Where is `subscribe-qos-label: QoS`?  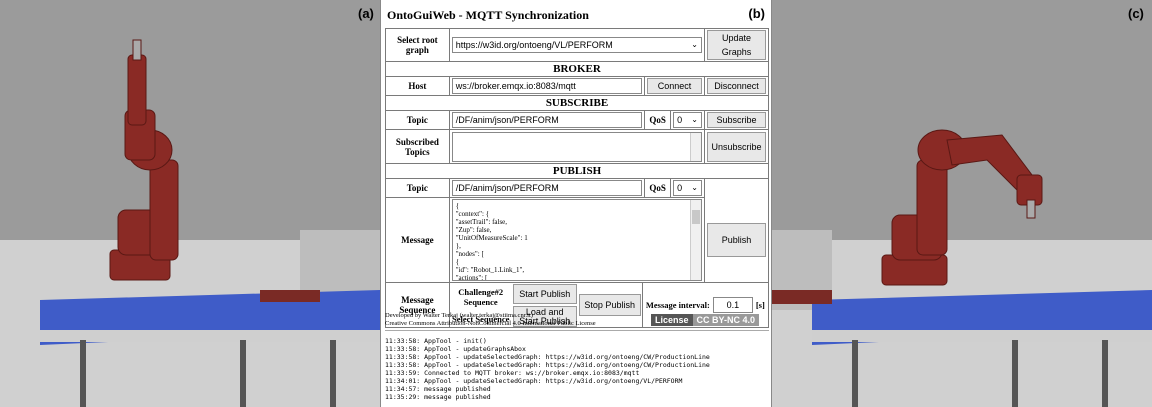
subscribe-qos-label: QoS is located at coordinates (658, 120).